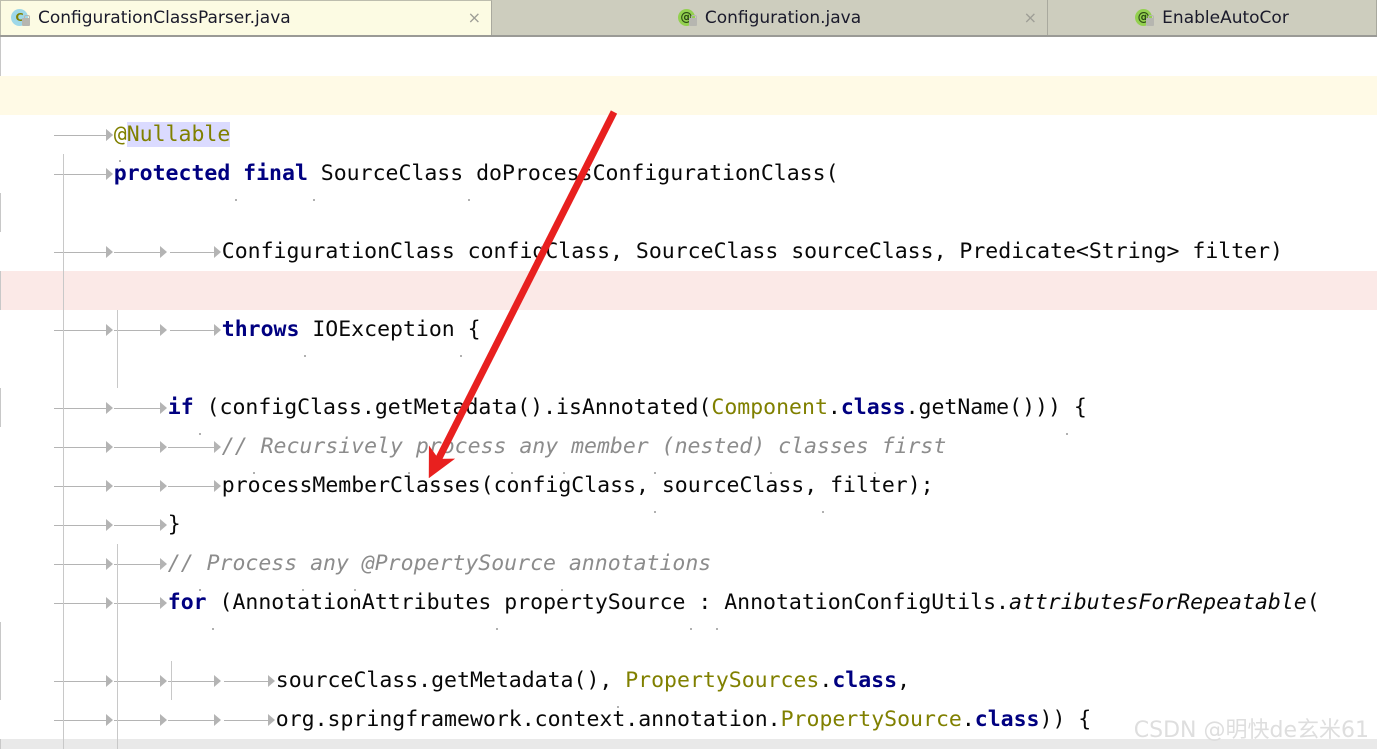 The width and height of the screenshot is (1377, 749). What do you see at coordinates (1225, 17) in the screenshot?
I see `tab-label: EnableAutoCor` at bounding box center [1225, 17].